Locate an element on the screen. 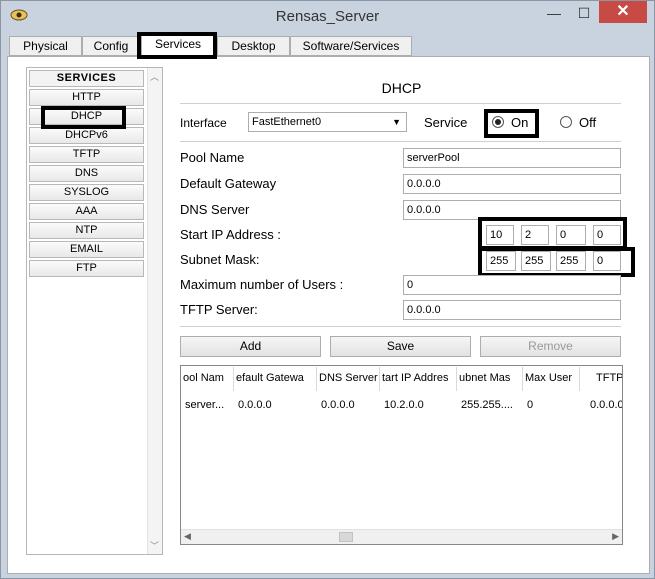 The height and width of the screenshot is (579, 655). service-ntp: NTP is located at coordinates (86, 230).